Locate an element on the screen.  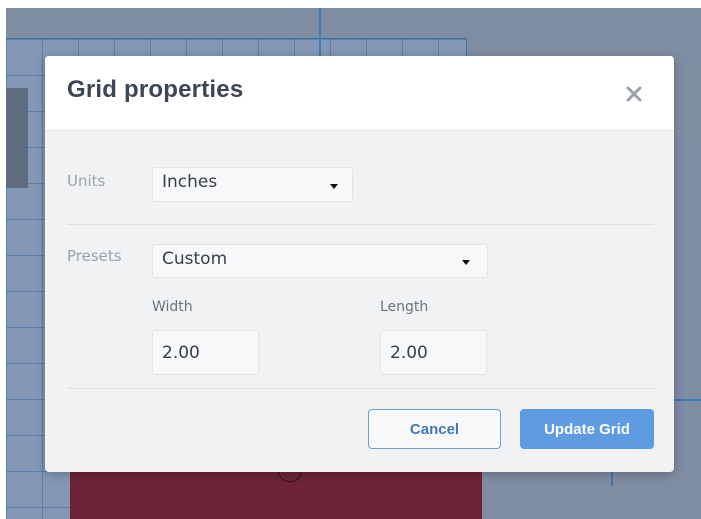
presets-selected-value: Custom is located at coordinates (195, 259).